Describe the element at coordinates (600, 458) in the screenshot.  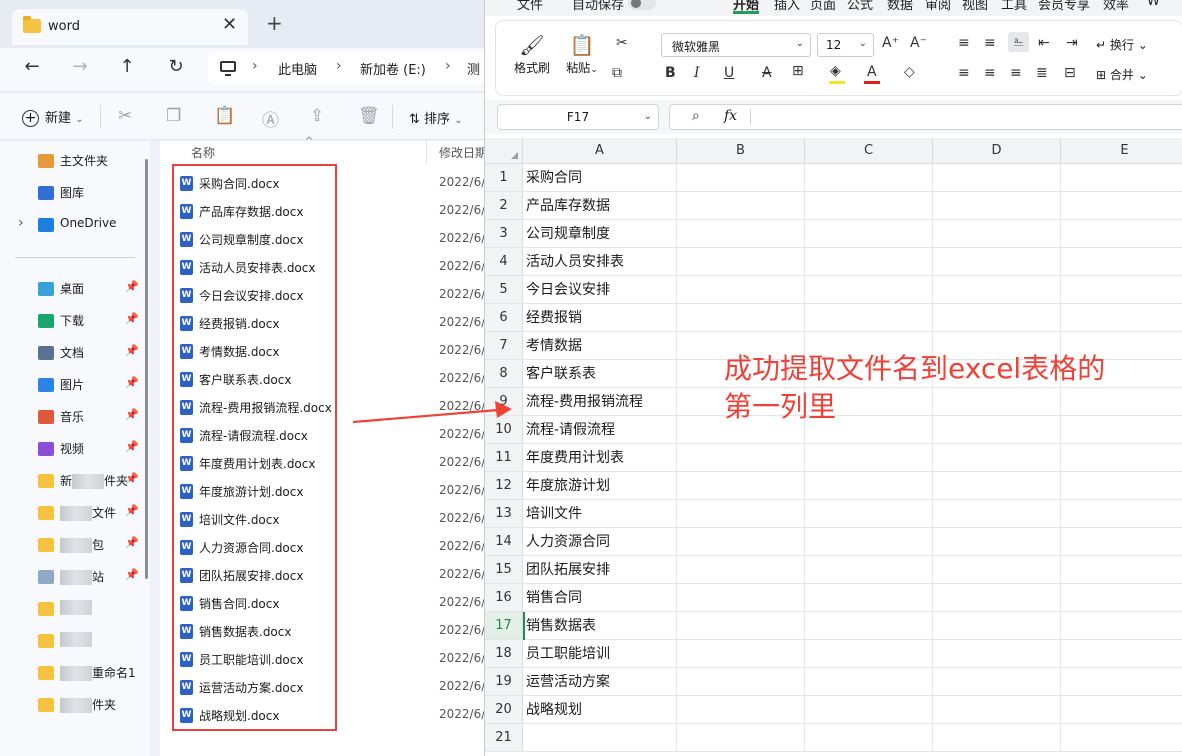
I see `cell: 年度费用计划表` at that location.